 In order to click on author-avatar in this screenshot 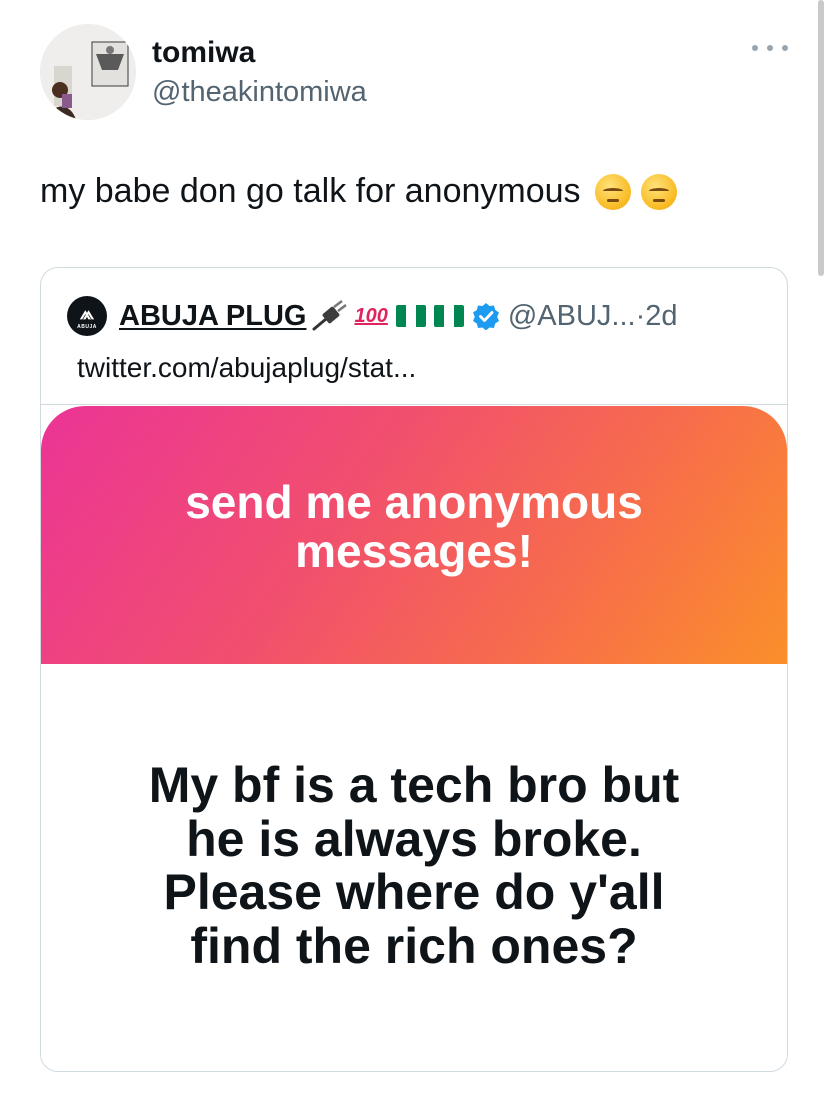, I will do `click(88, 72)`.